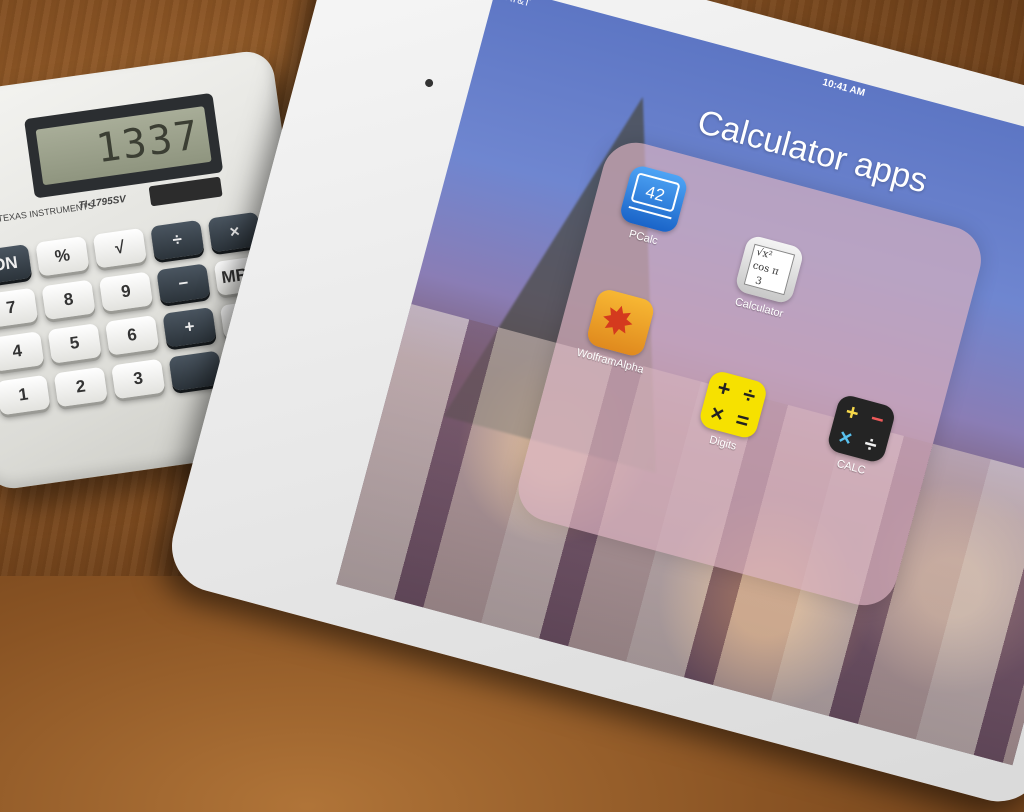 The image size is (1024, 812). I want to click on calculator-key: 8, so click(68, 300).